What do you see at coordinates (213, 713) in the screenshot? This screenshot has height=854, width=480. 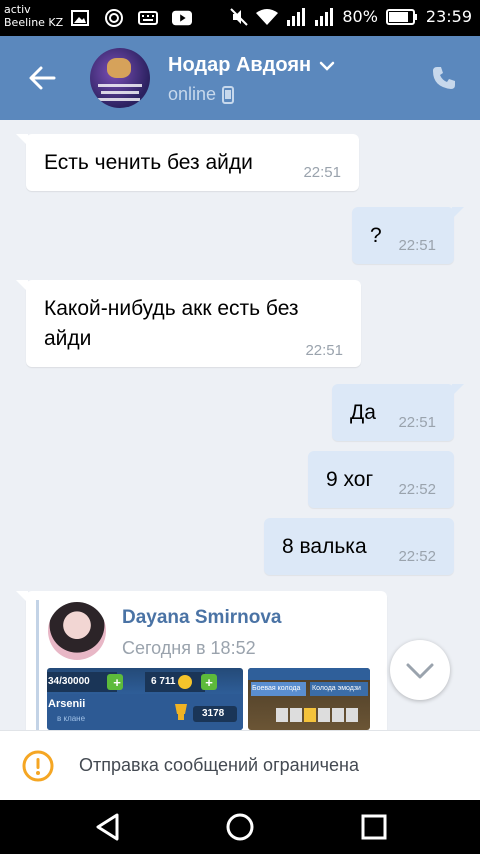 I see `shot-trophies: 3178` at bounding box center [213, 713].